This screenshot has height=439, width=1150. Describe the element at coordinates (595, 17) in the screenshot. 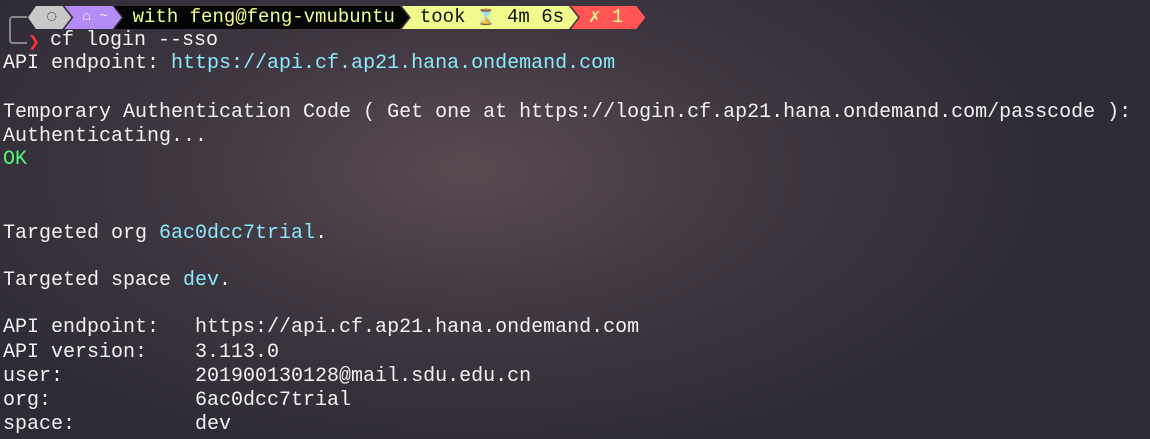

I see `cross-icon: ✗` at that location.